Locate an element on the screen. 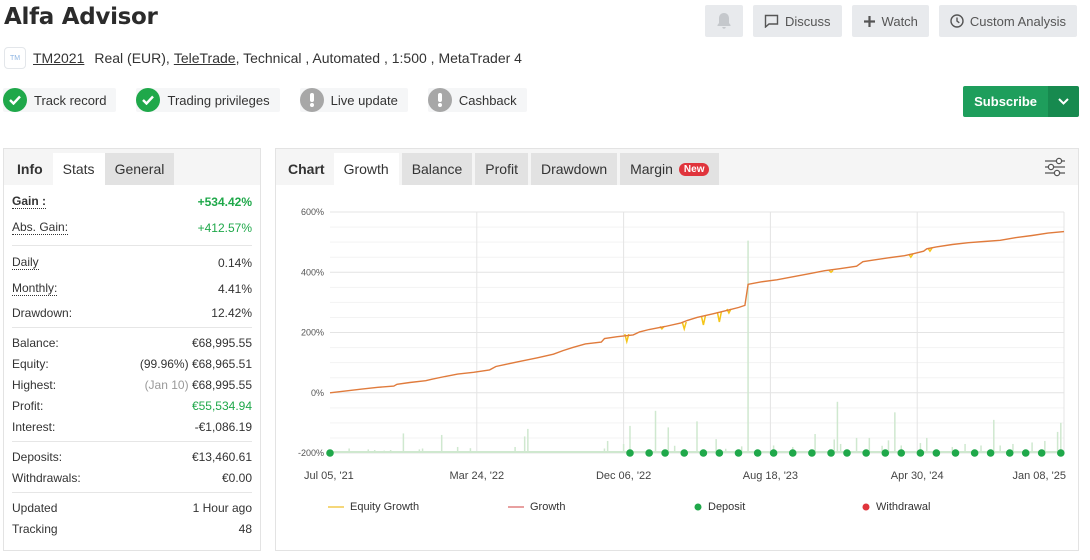  stat-deposits: Deposits: €13,460.61 is located at coordinates (132, 456).